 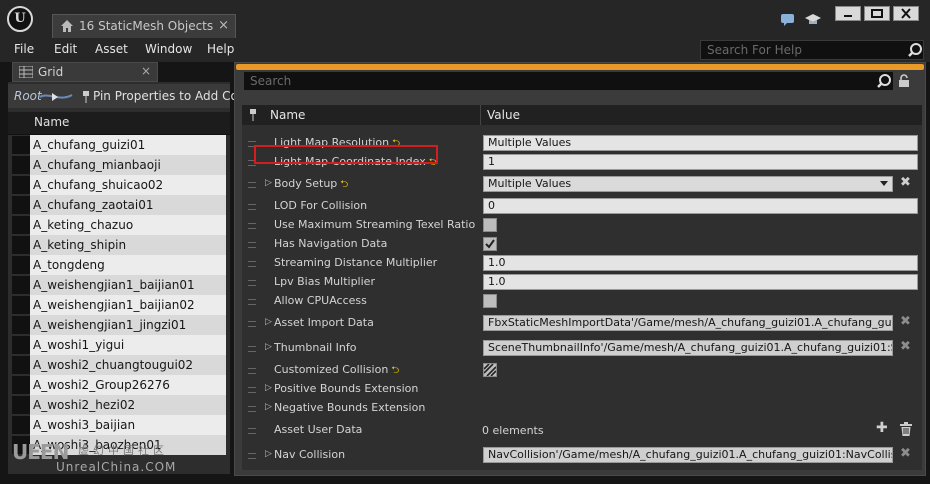 What do you see at coordinates (52, 122) in the screenshot?
I see `list-header-name: Name` at bounding box center [52, 122].